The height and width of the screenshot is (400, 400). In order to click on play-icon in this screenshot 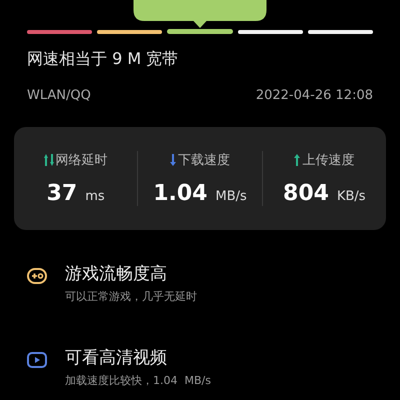, I will do `click(37, 360)`.